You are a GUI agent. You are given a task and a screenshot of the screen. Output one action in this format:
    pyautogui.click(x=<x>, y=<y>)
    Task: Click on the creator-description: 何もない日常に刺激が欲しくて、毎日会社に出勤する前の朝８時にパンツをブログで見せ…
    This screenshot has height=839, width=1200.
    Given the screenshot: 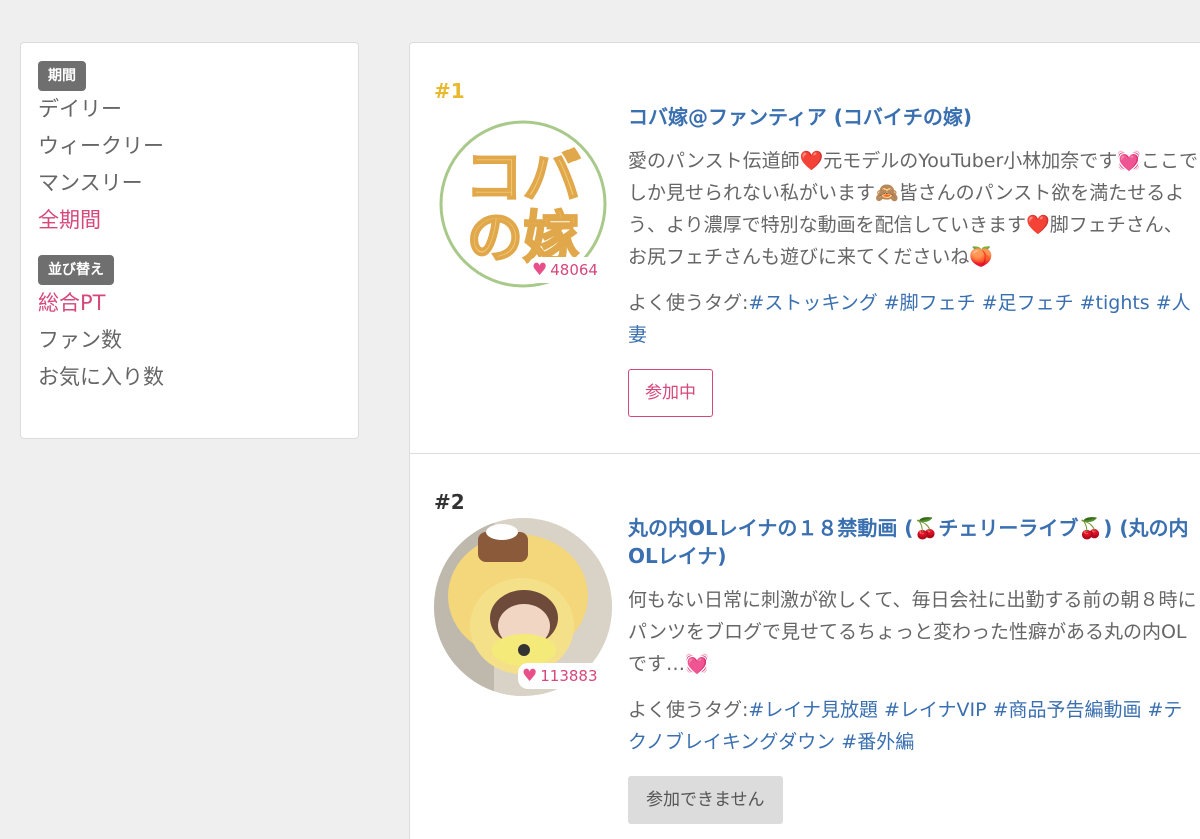 What is the action you would take?
    pyautogui.click(x=912, y=632)
    